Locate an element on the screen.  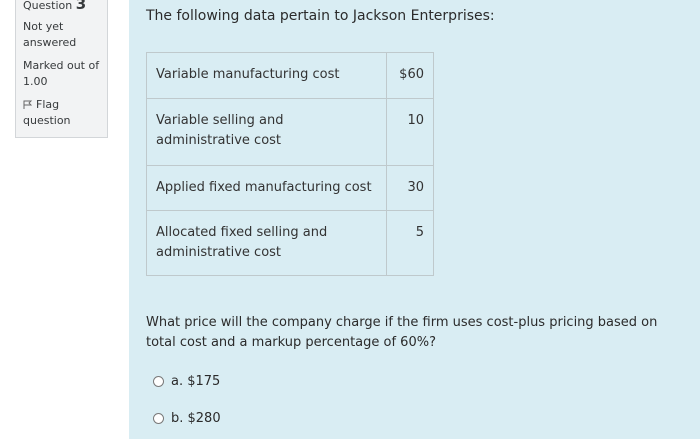
answer-option-b: b. $280 is located at coordinates (187, 418).